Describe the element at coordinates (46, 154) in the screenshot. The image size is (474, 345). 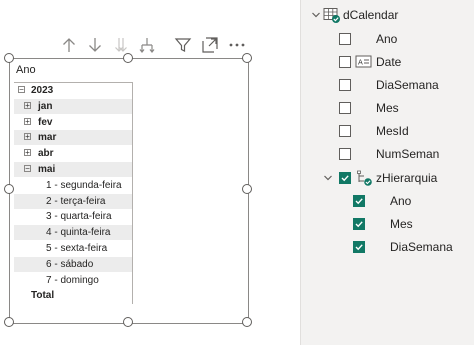
I see `matrix-row-label: abr` at that location.